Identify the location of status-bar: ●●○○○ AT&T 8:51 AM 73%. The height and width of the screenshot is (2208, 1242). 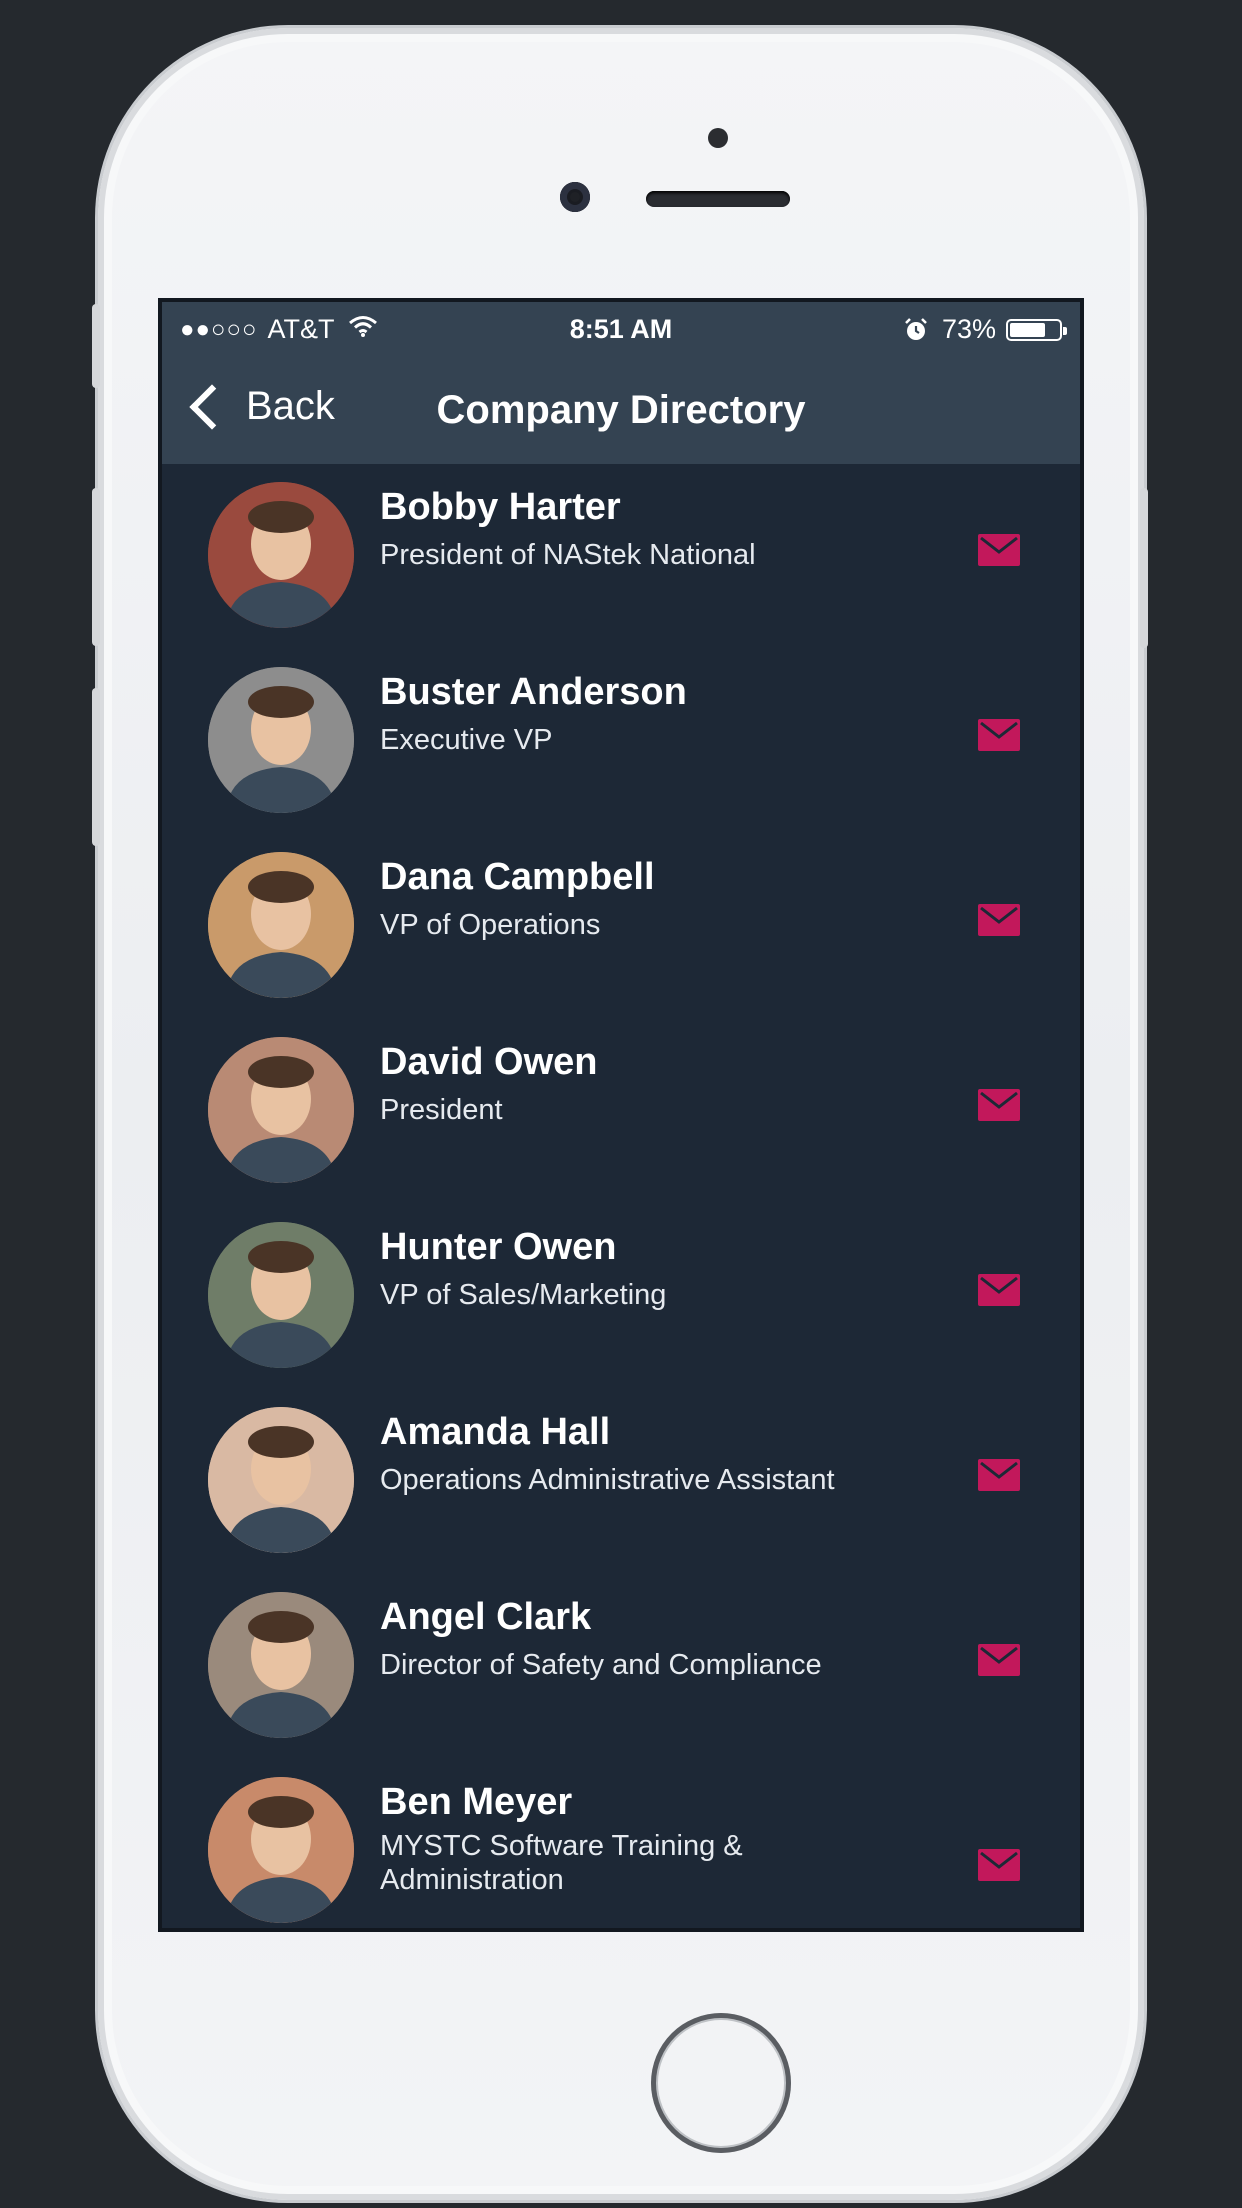
(621, 330).